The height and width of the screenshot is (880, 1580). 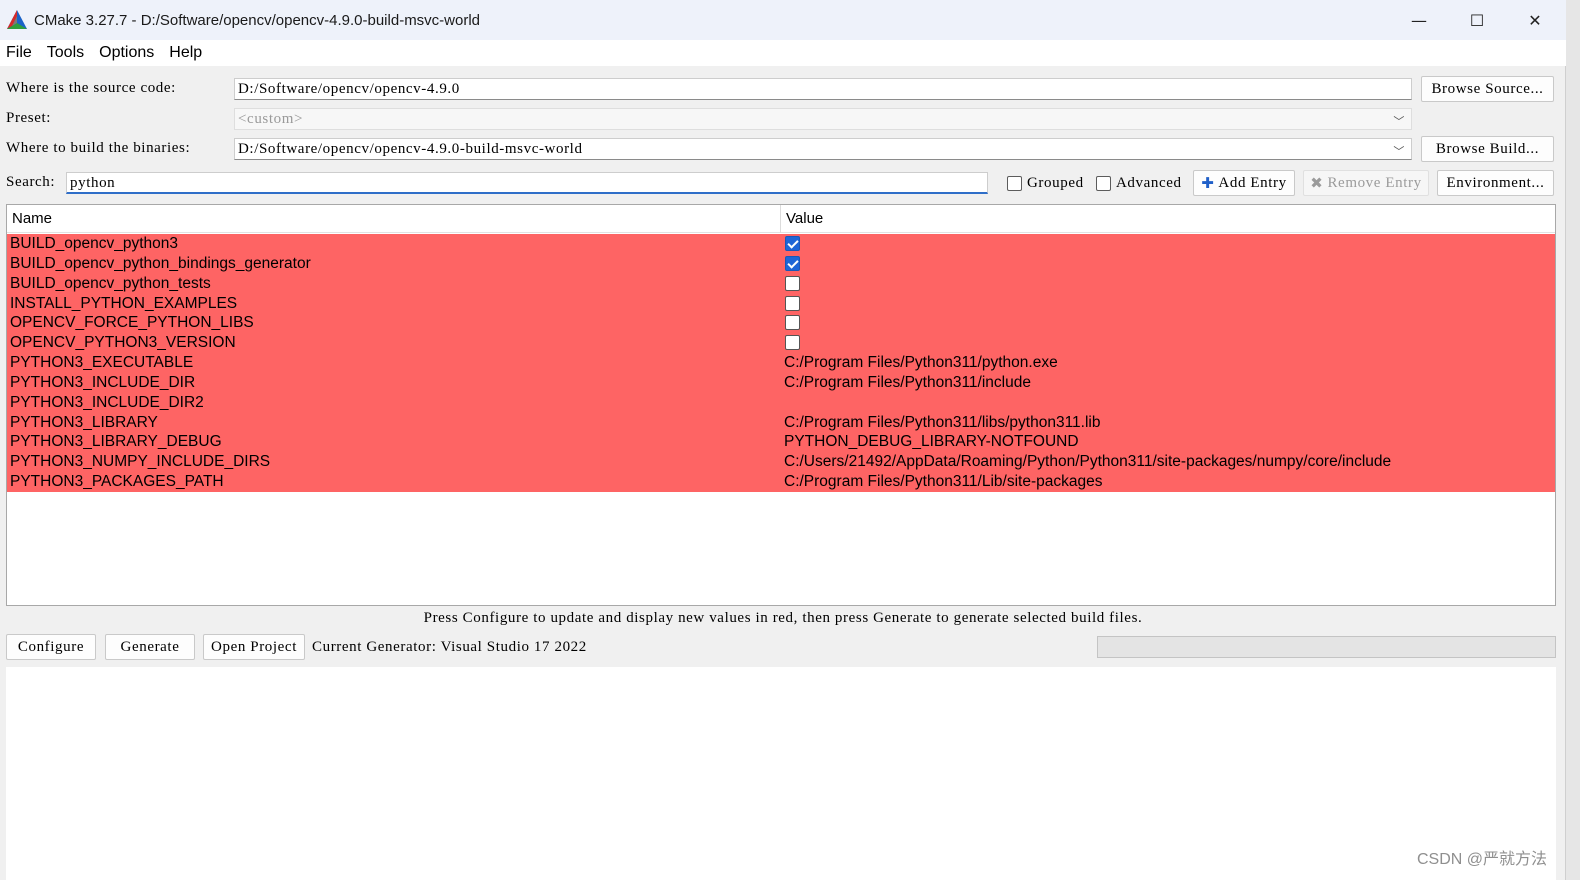 I want to click on advanced-label: Advanced, so click(x=1149, y=183).